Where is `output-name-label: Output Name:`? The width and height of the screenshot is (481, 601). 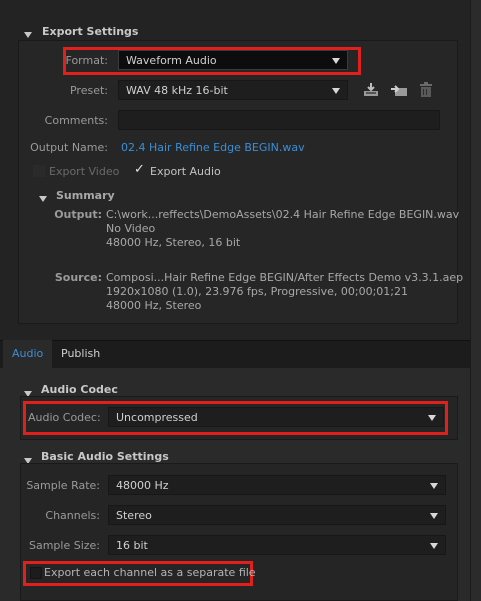
output-name-label: Output Name: is located at coordinates (69, 147).